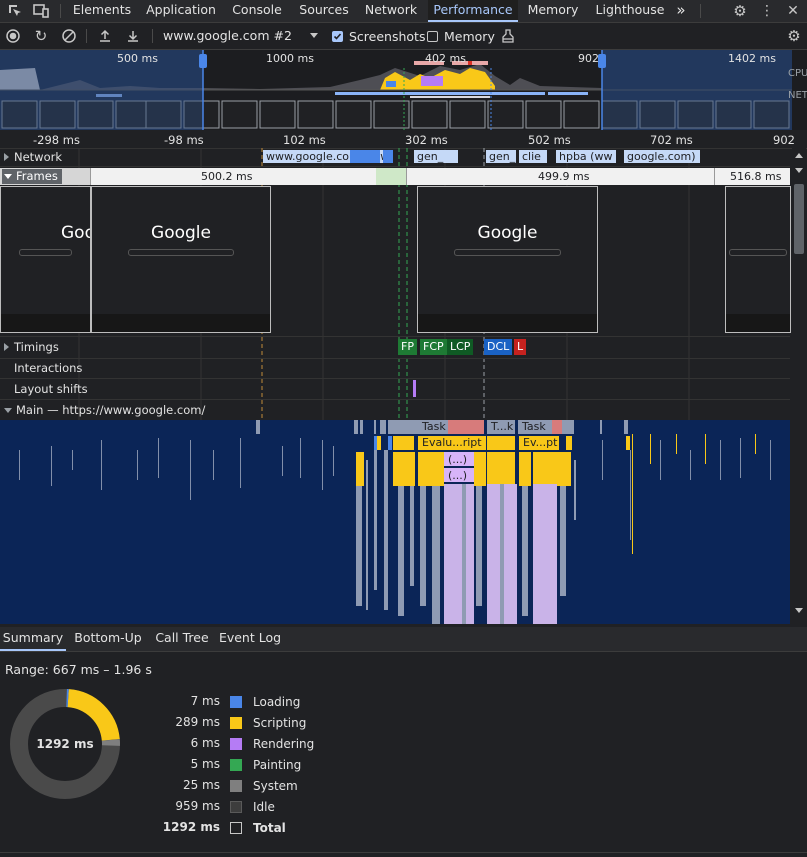  I want to click on summary-label: Idle, so click(264, 807).